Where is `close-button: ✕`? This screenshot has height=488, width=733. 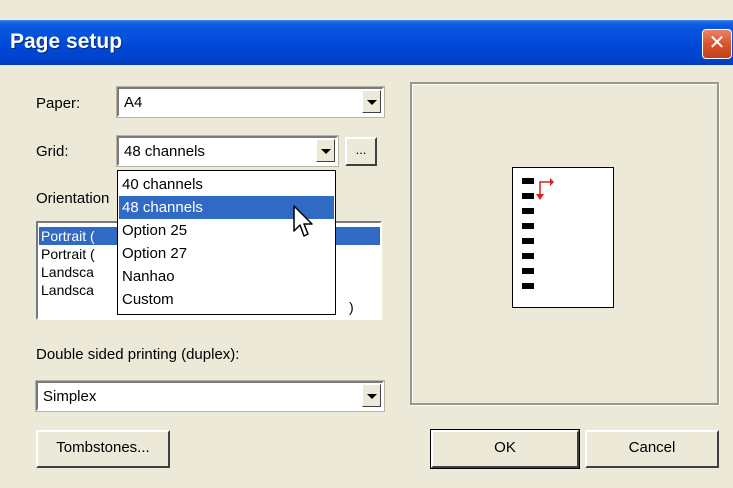 close-button: ✕ is located at coordinates (717, 44).